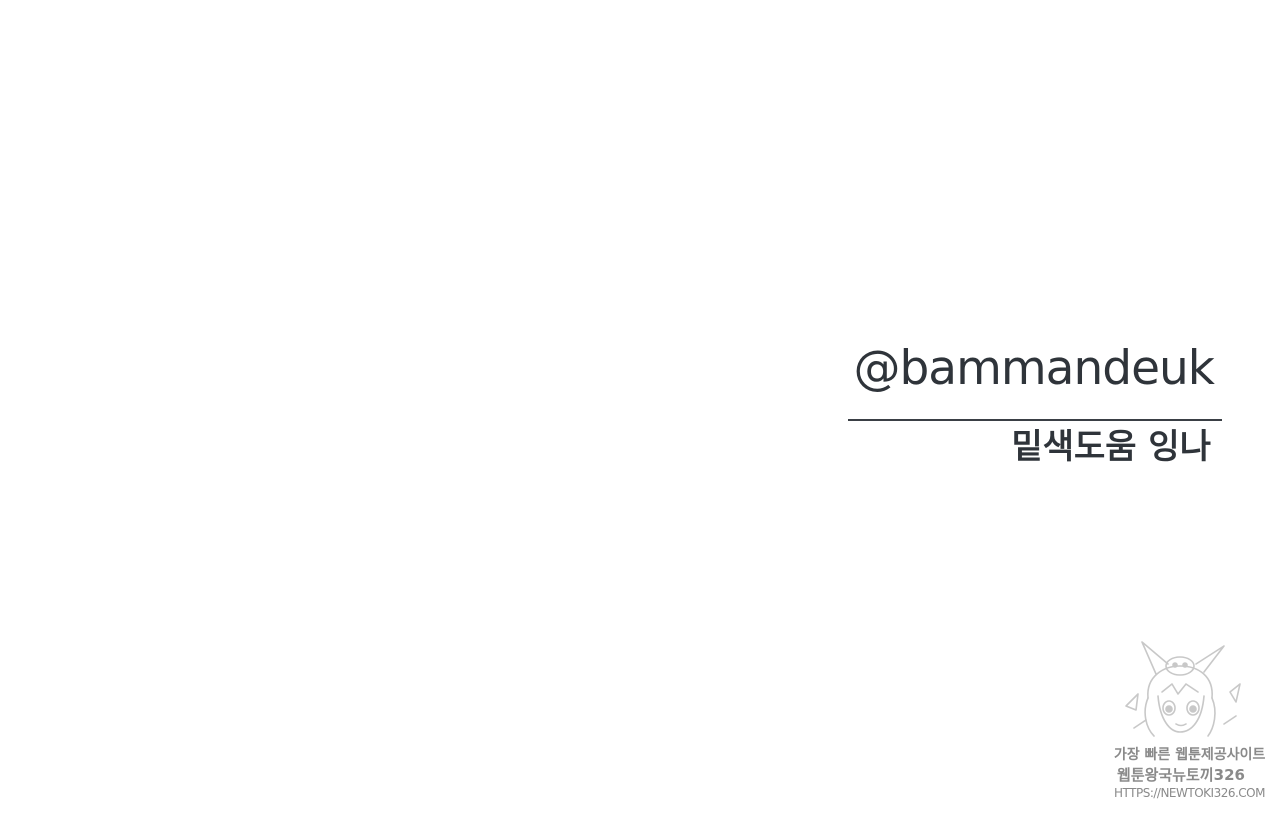  I want to click on divider-line, so click(1035, 420).